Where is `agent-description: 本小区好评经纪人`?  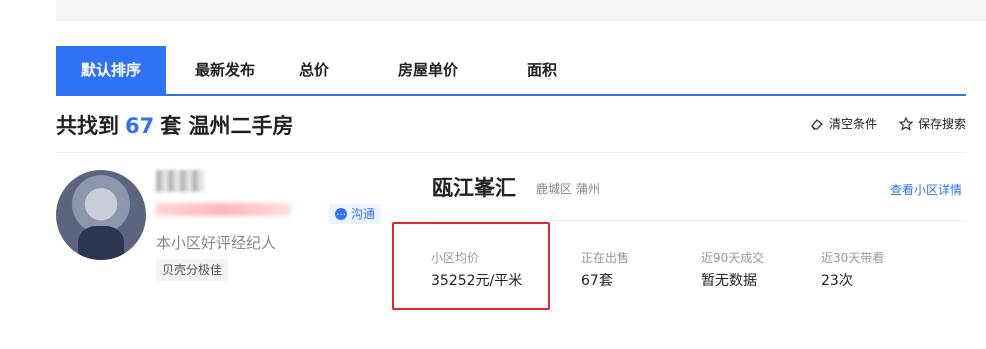
agent-description: 本小区好评经纪人 is located at coordinates (216, 243).